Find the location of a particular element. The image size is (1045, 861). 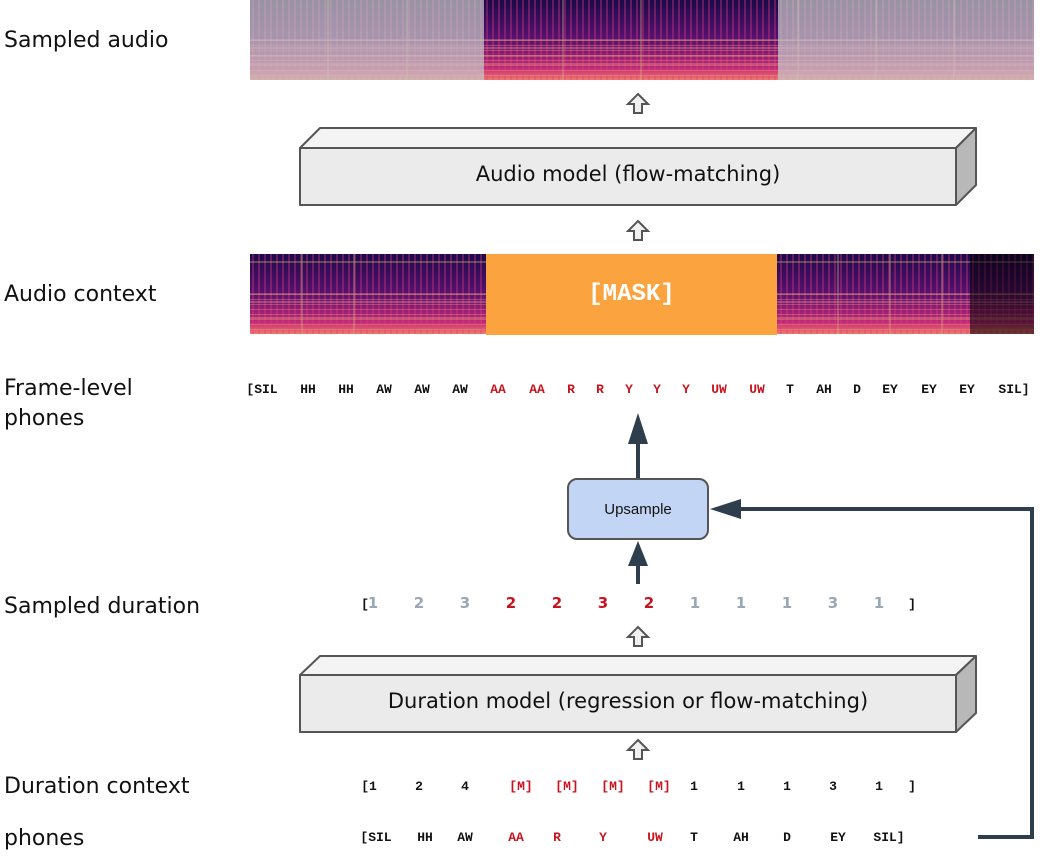

upsample-box: Upsample is located at coordinates (638, 509).